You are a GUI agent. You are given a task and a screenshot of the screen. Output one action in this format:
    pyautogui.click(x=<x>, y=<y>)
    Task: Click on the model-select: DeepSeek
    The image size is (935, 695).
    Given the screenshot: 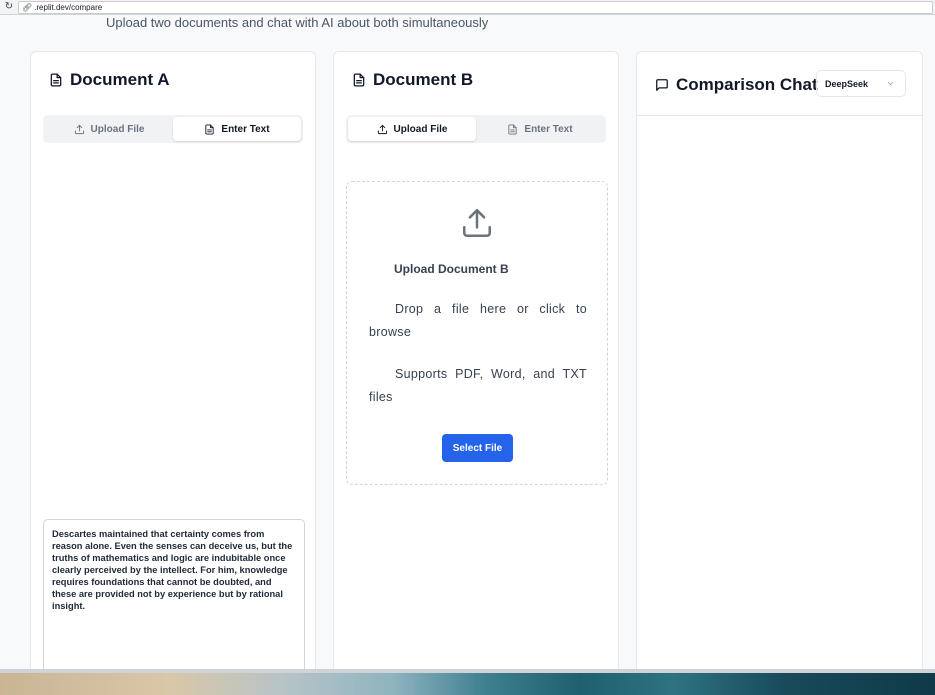 What is the action you would take?
    pyautogui.click(x=861, y=83)
    